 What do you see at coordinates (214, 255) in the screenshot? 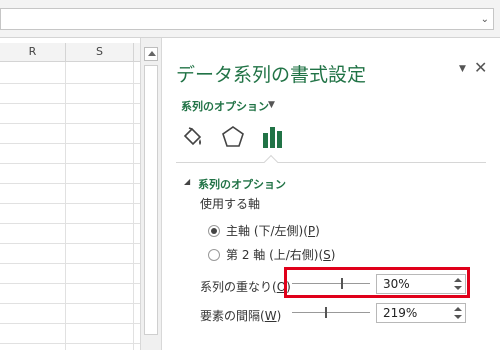
I see `secondary-axis-radio` at bounding box center [214, 255].